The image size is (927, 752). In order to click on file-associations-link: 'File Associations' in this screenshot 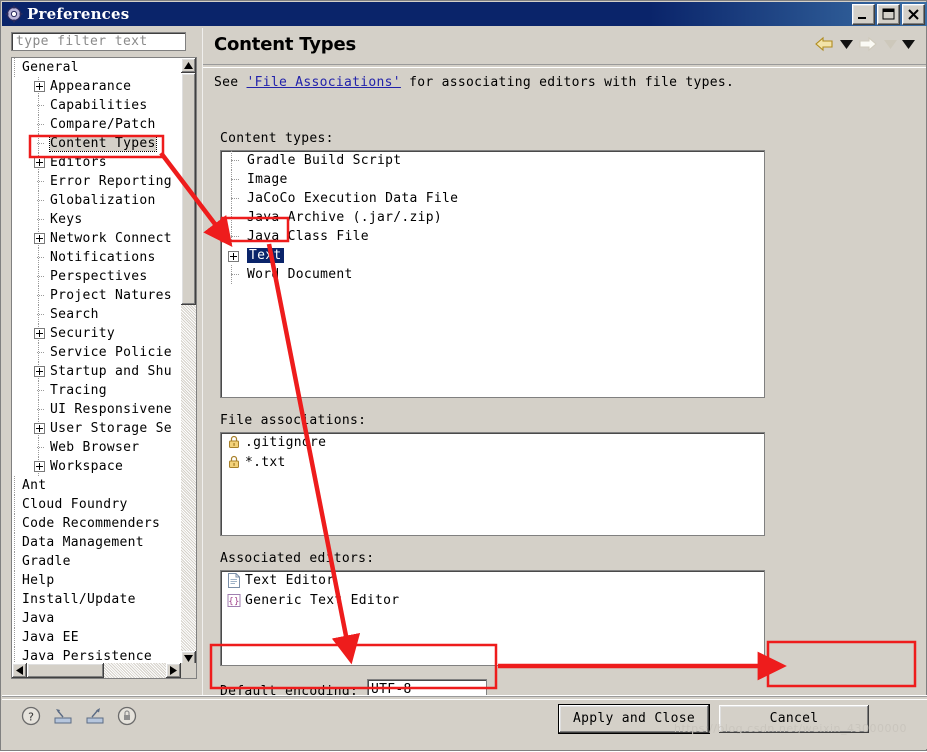, I will do `click(324, 82)`.